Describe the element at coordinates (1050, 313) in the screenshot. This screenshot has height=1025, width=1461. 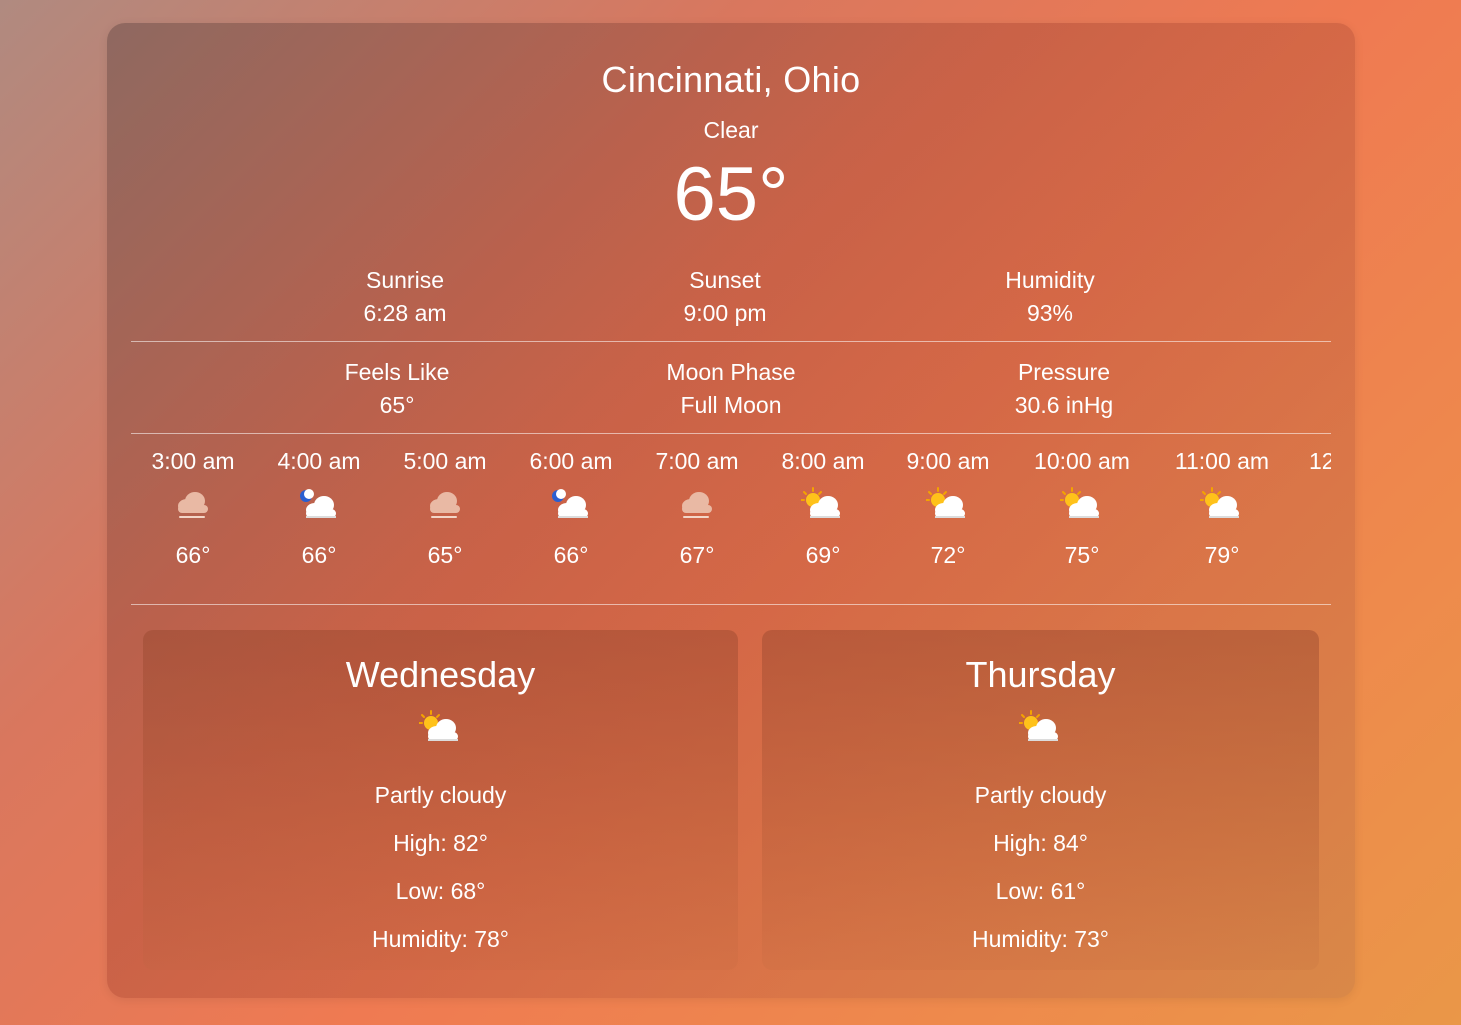
I see `humidity-value: 93%` at that location.